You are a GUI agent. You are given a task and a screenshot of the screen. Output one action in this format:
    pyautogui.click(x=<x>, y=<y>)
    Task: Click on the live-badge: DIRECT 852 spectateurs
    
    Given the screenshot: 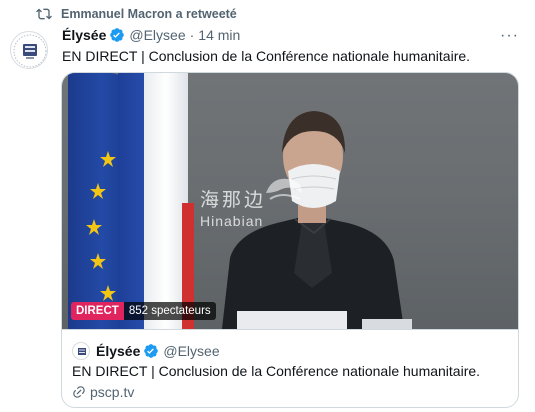 What is the action you would take?
    pyautogui.click(x=143, y=311)
    